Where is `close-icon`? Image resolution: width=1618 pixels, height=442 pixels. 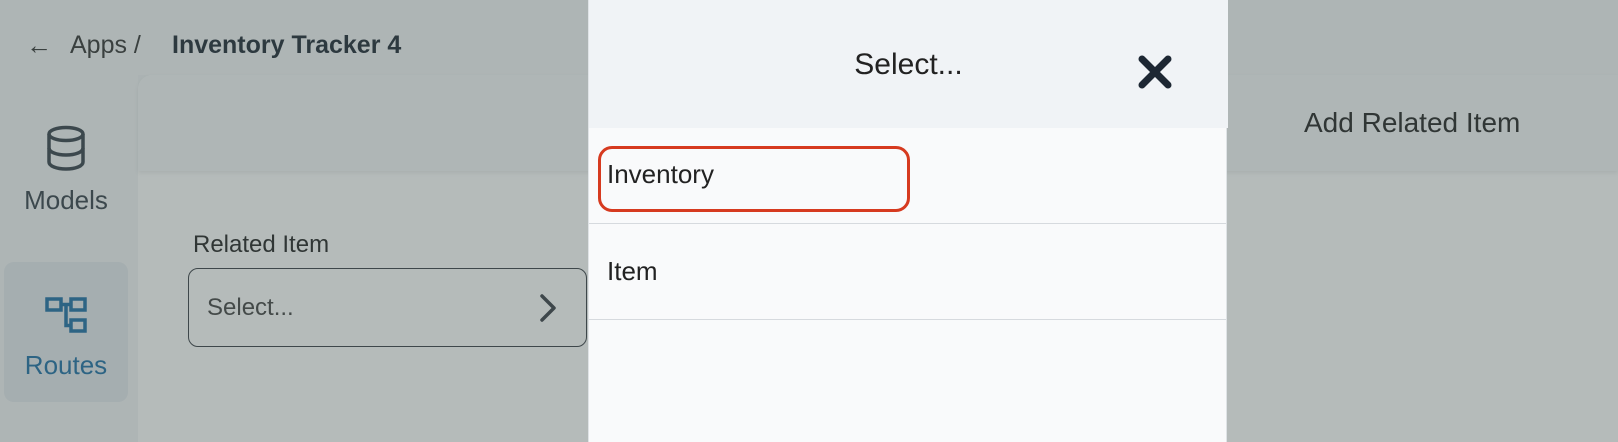 close-icon is located at coordinates (1155, 72).